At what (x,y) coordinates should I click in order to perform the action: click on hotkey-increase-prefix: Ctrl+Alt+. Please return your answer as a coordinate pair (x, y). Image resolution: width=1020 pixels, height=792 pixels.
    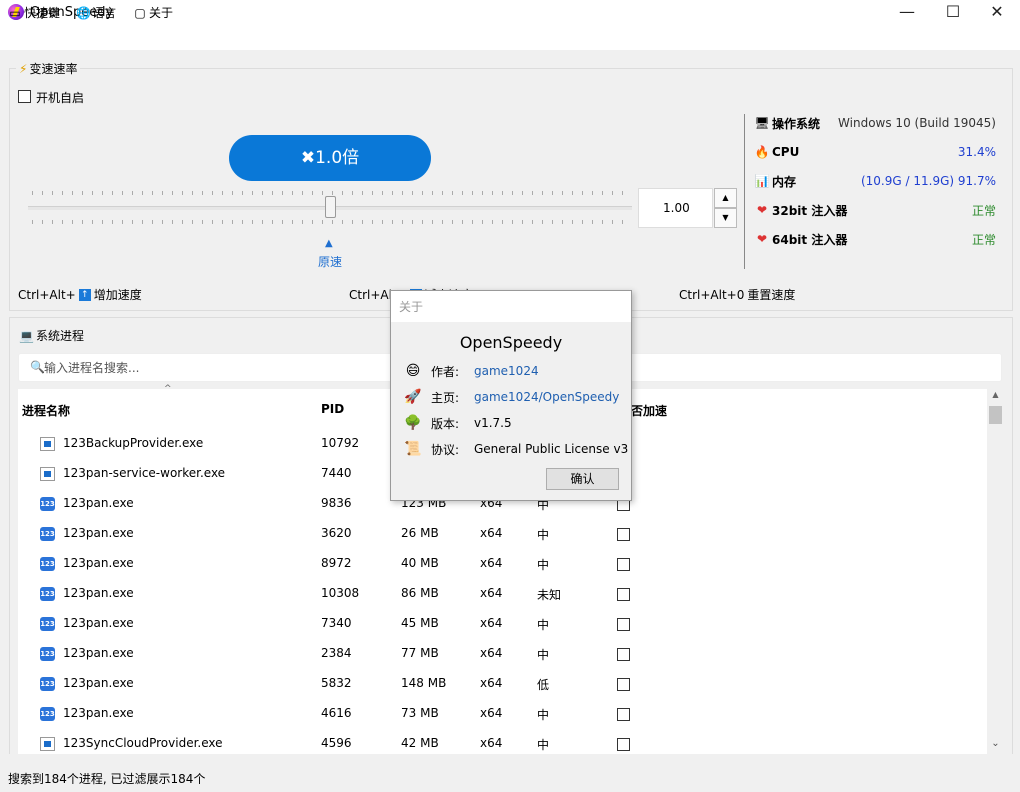
    Looking at the image, I should click on (47, 294).